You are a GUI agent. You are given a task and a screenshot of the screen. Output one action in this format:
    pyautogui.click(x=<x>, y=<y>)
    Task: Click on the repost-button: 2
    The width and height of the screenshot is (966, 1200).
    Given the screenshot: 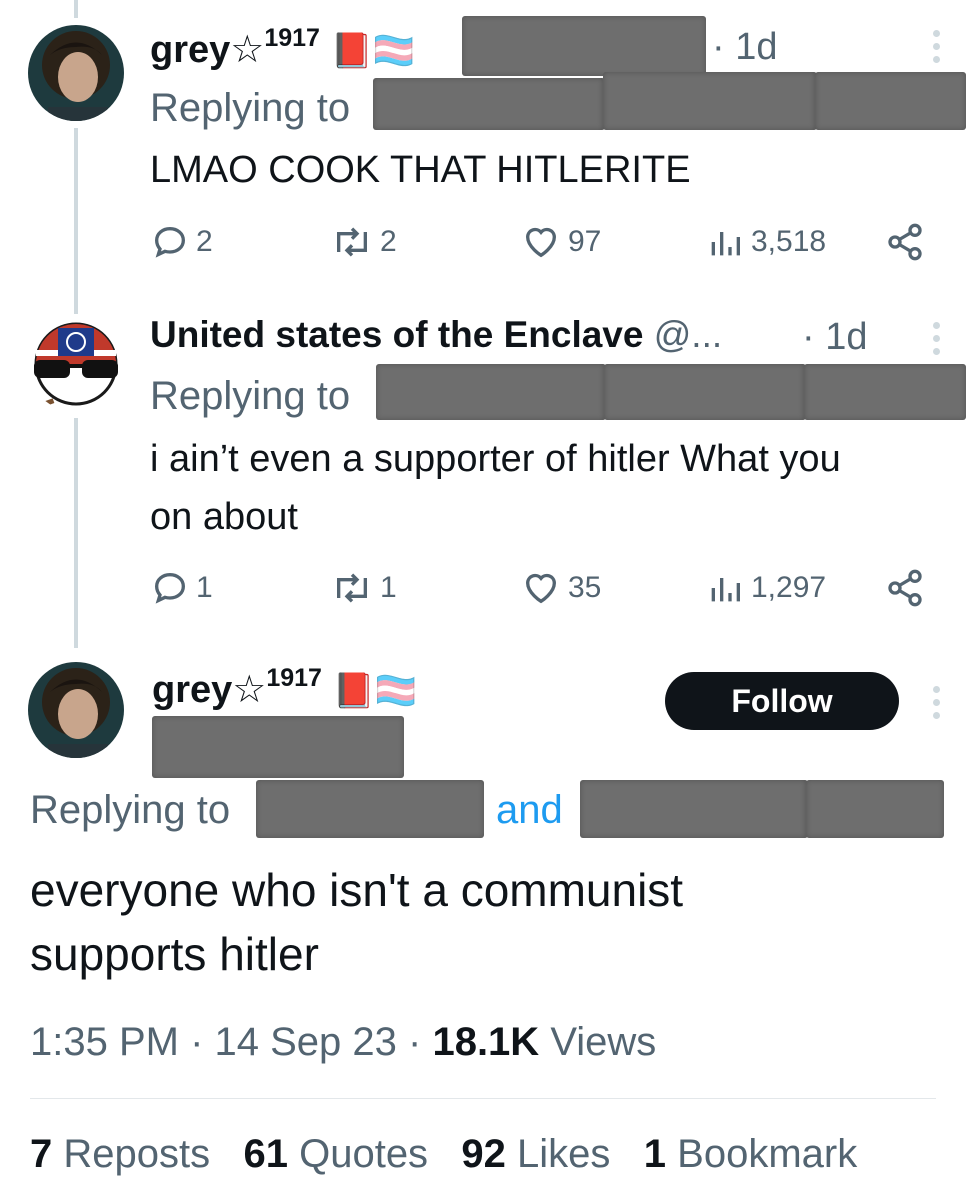 What is the action you would take?
    pyautogui.click(x=363, y=242)
    